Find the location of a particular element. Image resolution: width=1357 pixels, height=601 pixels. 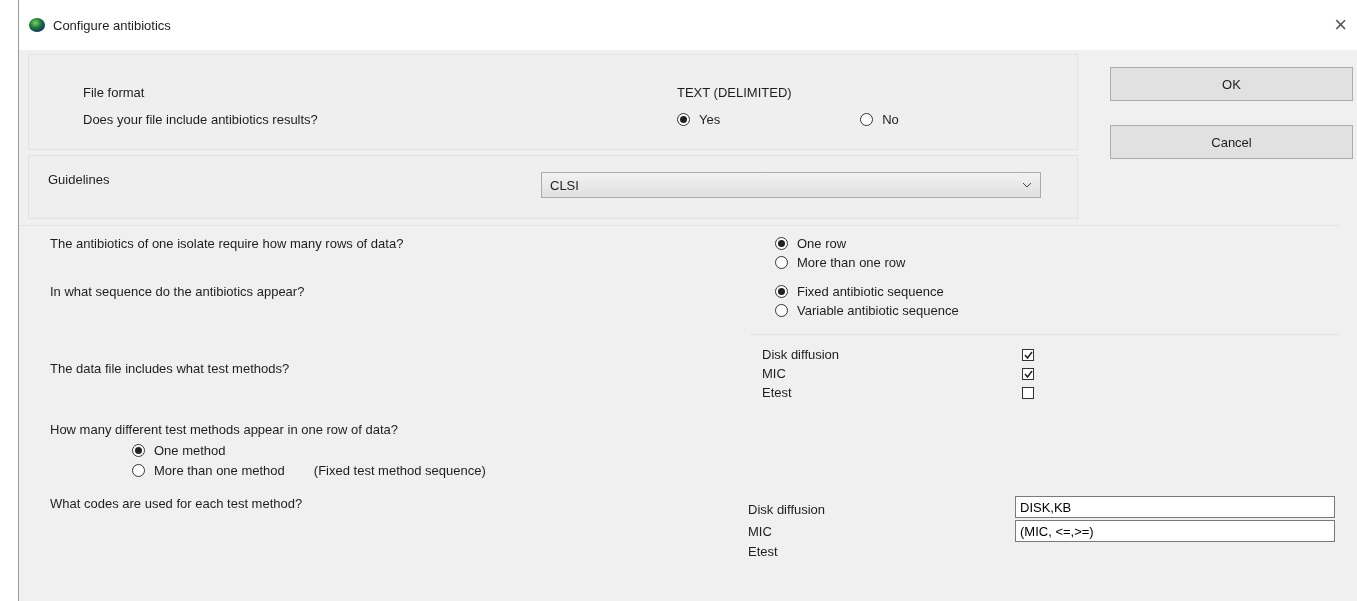

option-note: (Fixed test method sequence) is located at coordinates (399, 470).